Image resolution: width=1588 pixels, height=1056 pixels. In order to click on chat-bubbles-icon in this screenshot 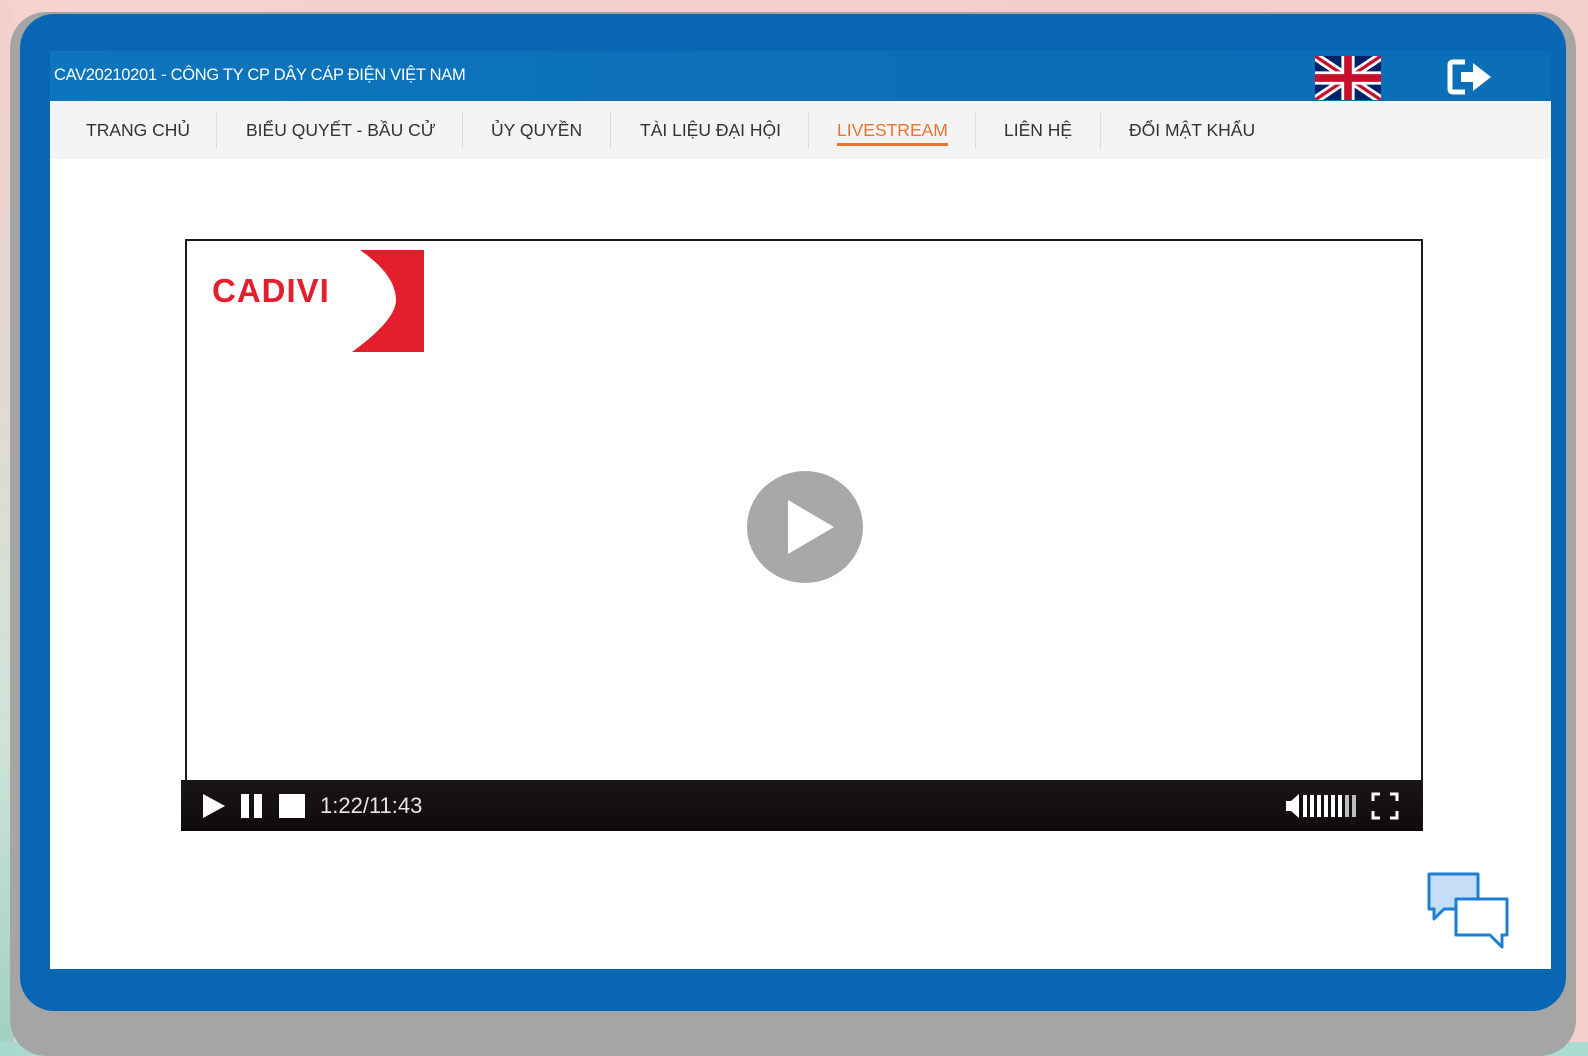, I will do `click(1468, 911)`.